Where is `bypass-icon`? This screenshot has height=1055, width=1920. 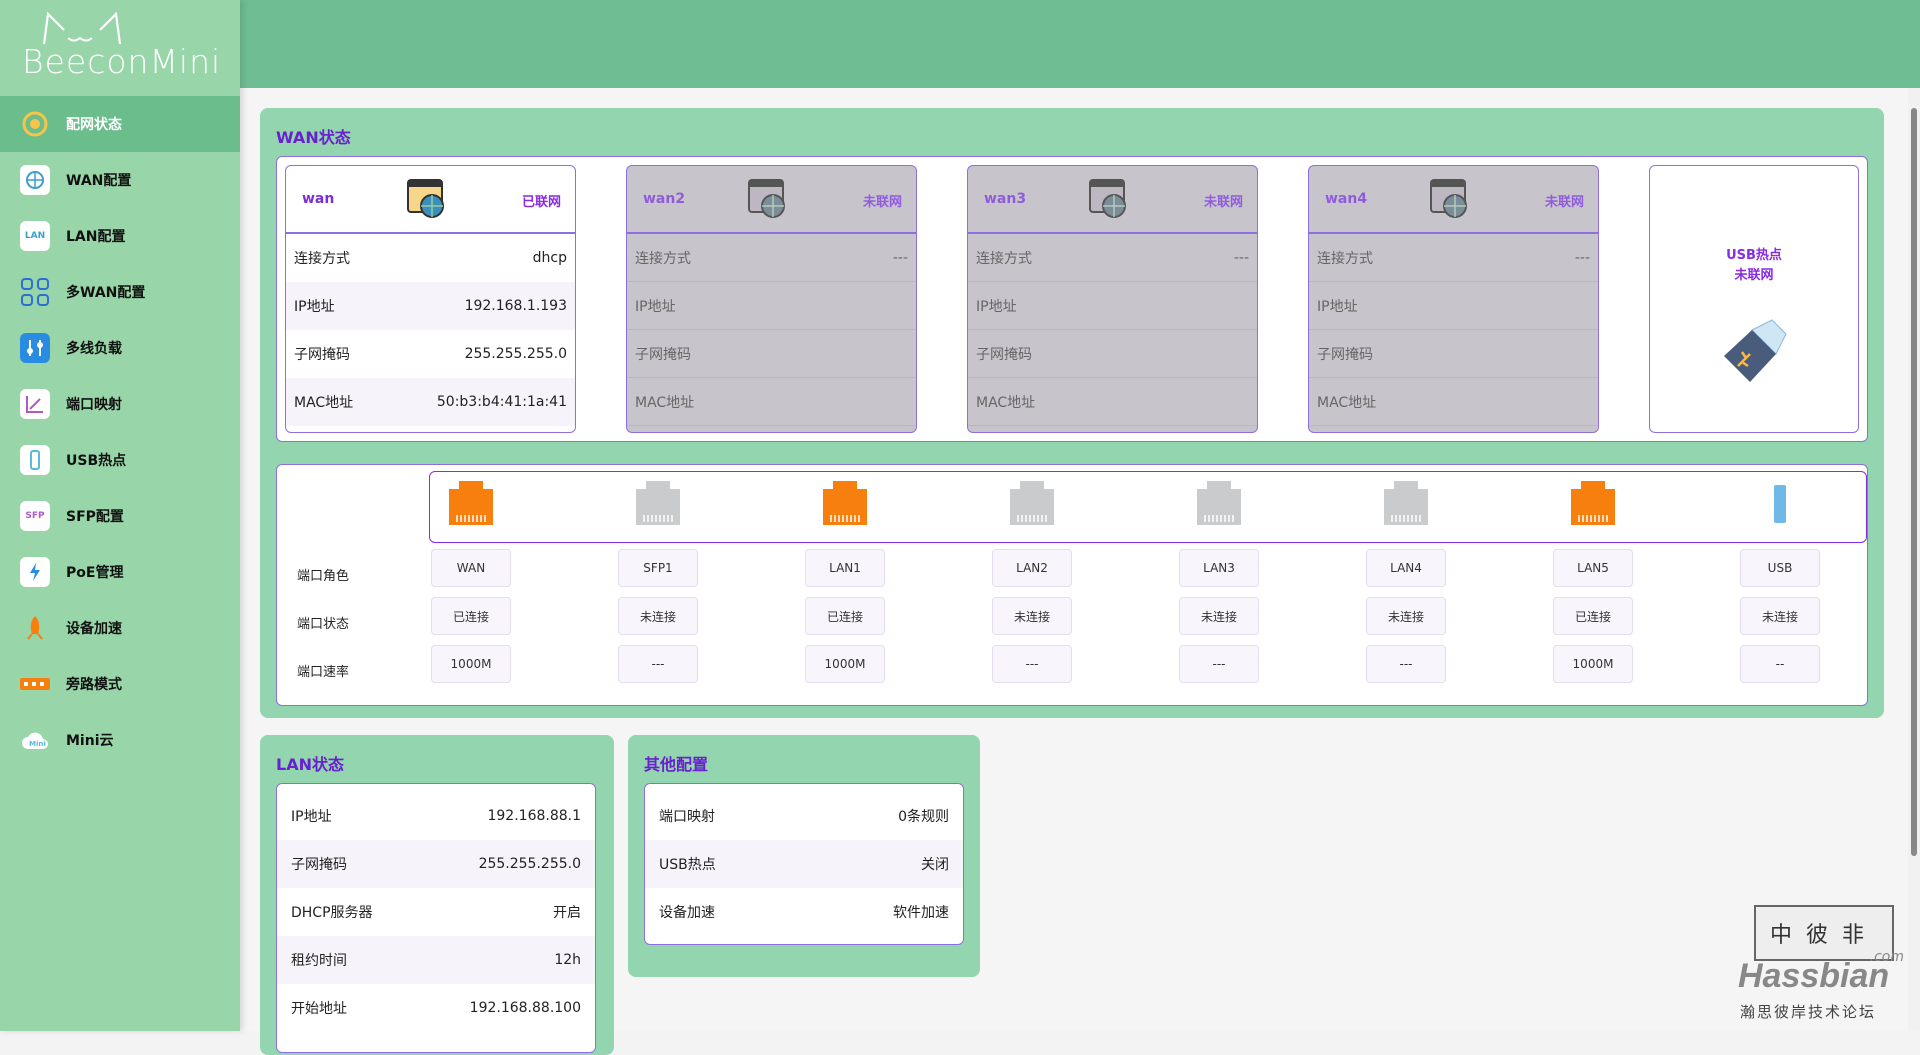 bypass-icon is located at coordinates (35, 684).